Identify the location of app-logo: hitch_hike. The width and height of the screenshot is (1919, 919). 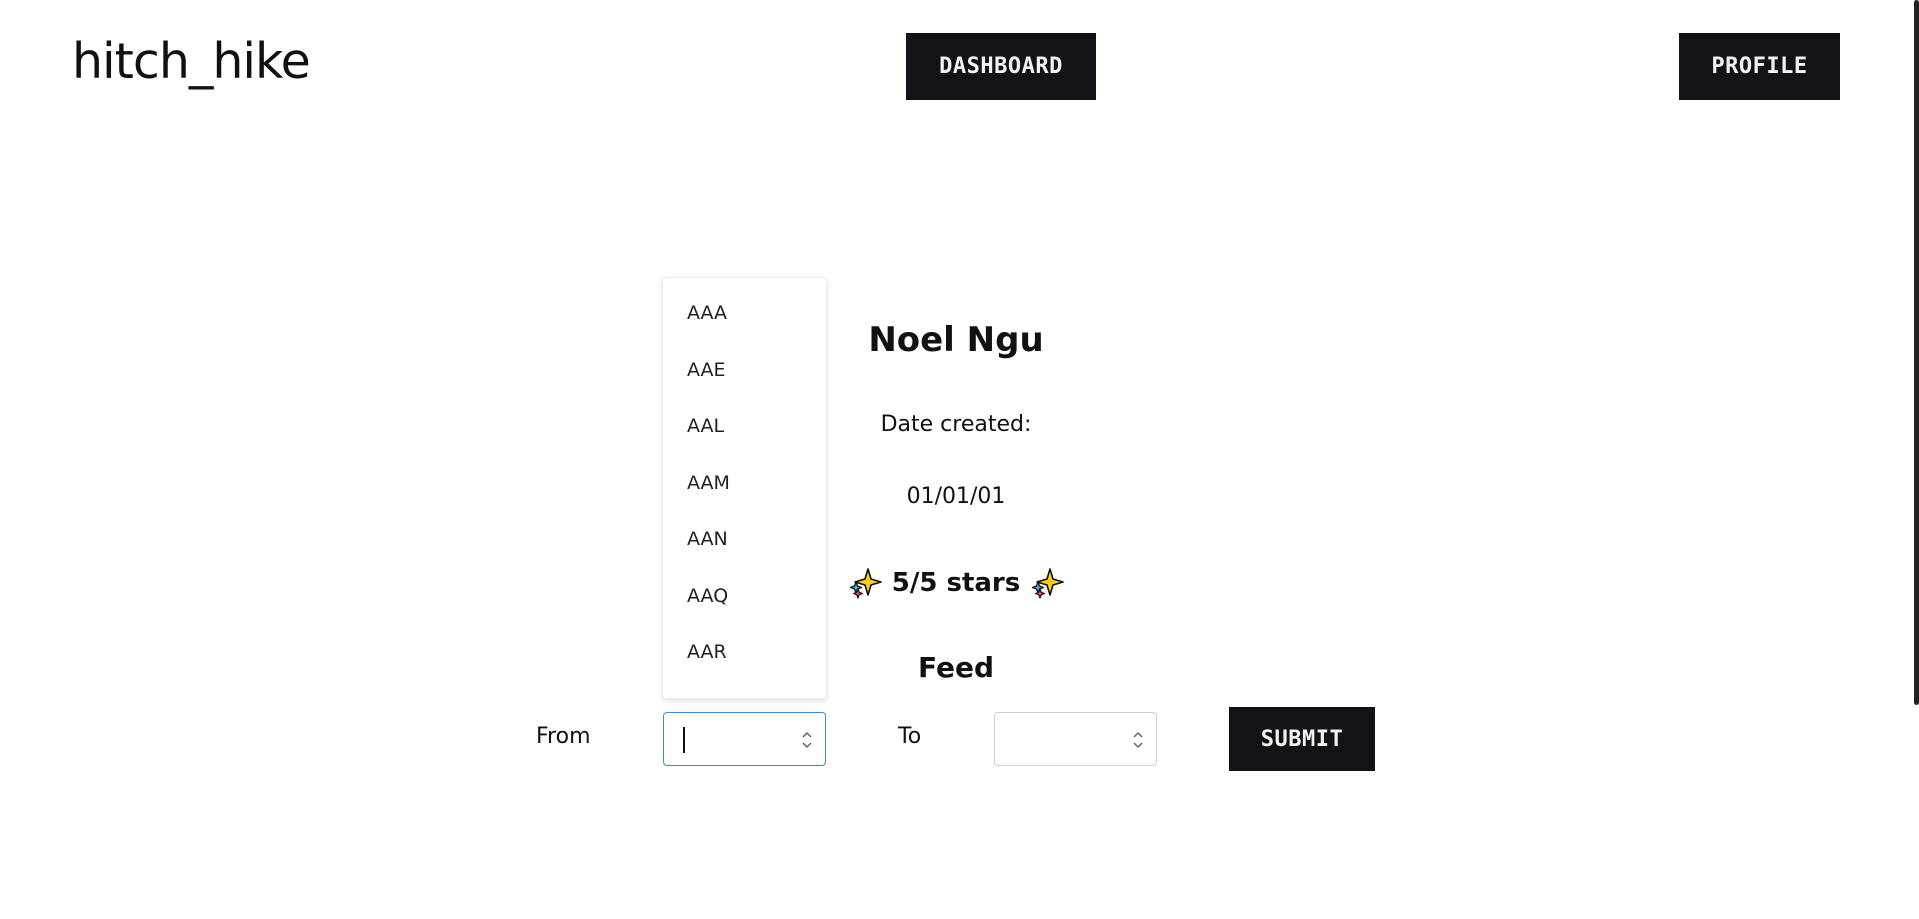
(191, 62).